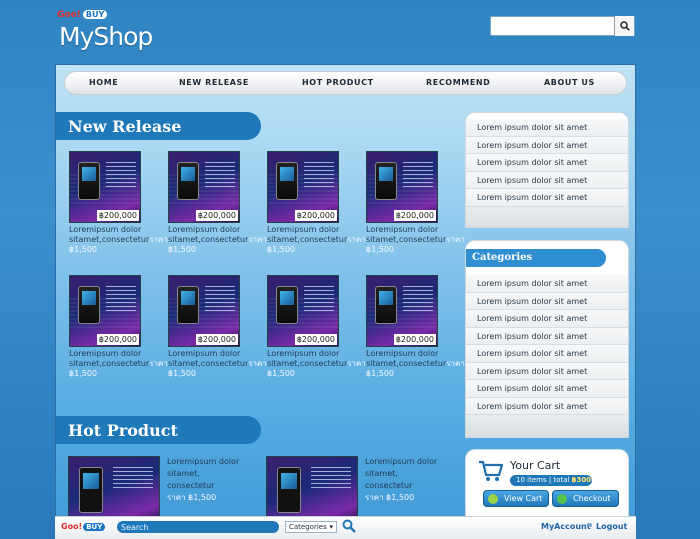  Describe the element at coordinates (547, 426) in the screenshot. I see `categories-filler` at that location.